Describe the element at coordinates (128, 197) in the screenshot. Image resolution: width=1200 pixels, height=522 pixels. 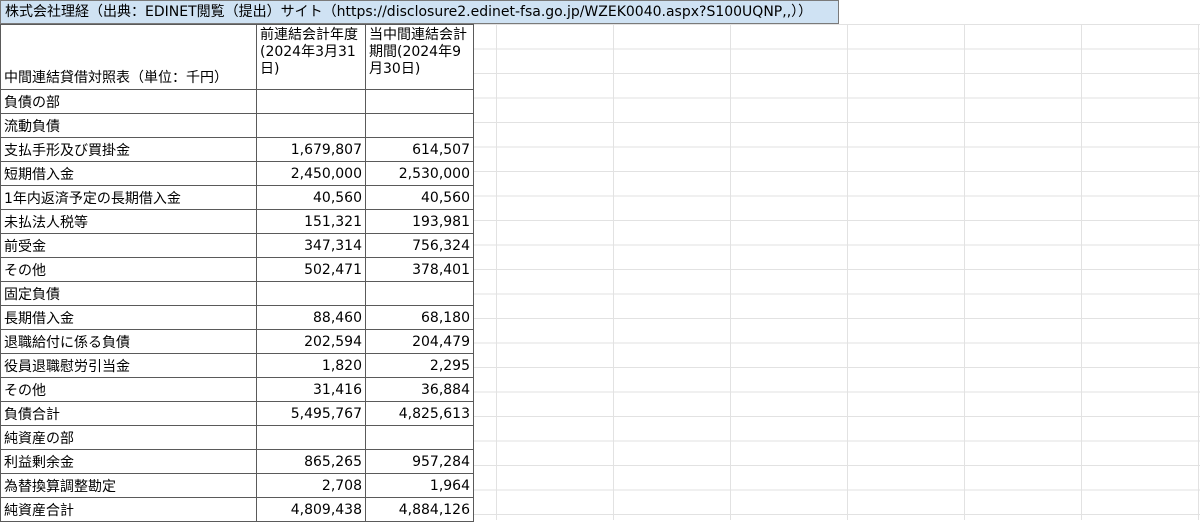
I see `row-label-cell: 1年内返済予定の長期借入金` at that location.